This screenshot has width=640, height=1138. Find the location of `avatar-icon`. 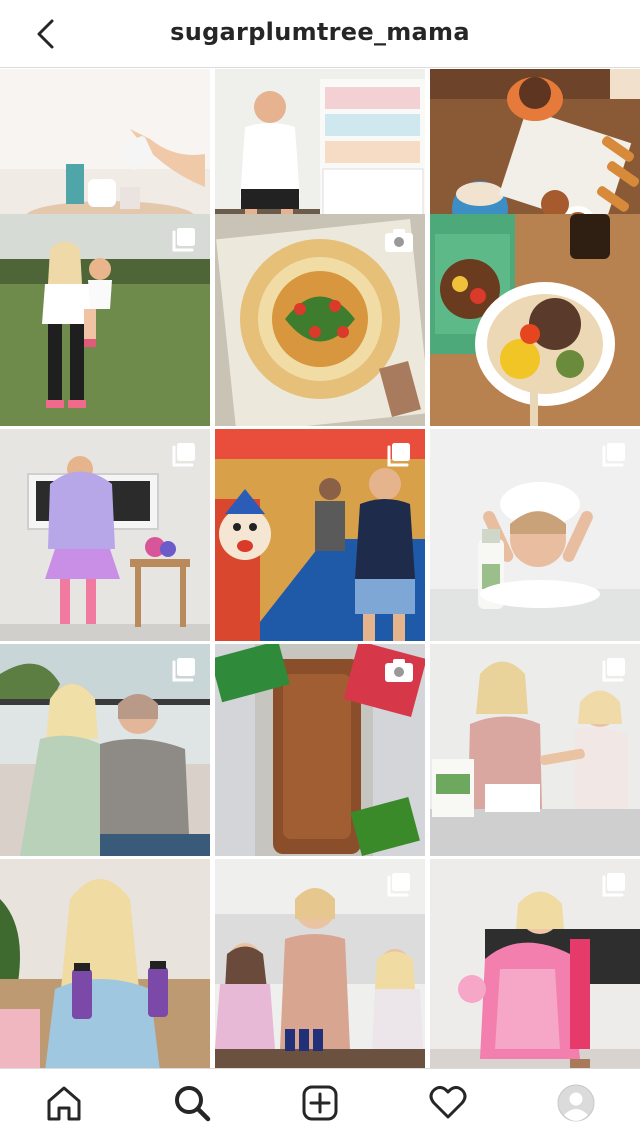

avatar-icon is located at coordinates (576, 1103).